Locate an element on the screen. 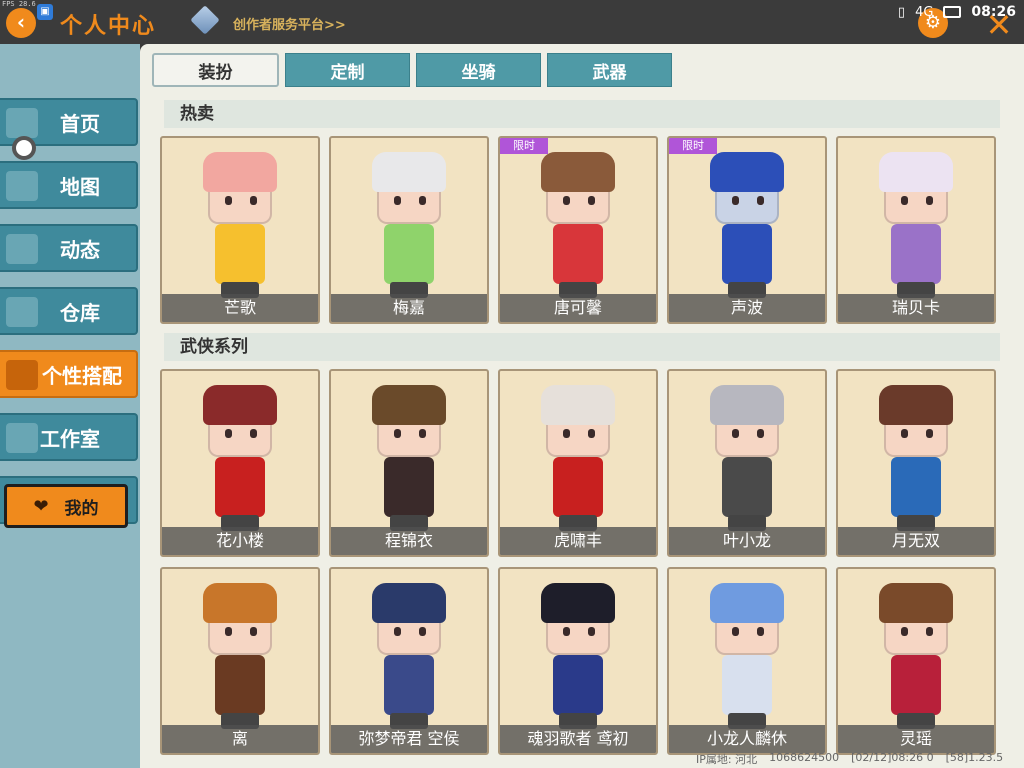 The image size is (1024, 768). sidebar-item-3: 仓库 is located at coordinates (69, 311).